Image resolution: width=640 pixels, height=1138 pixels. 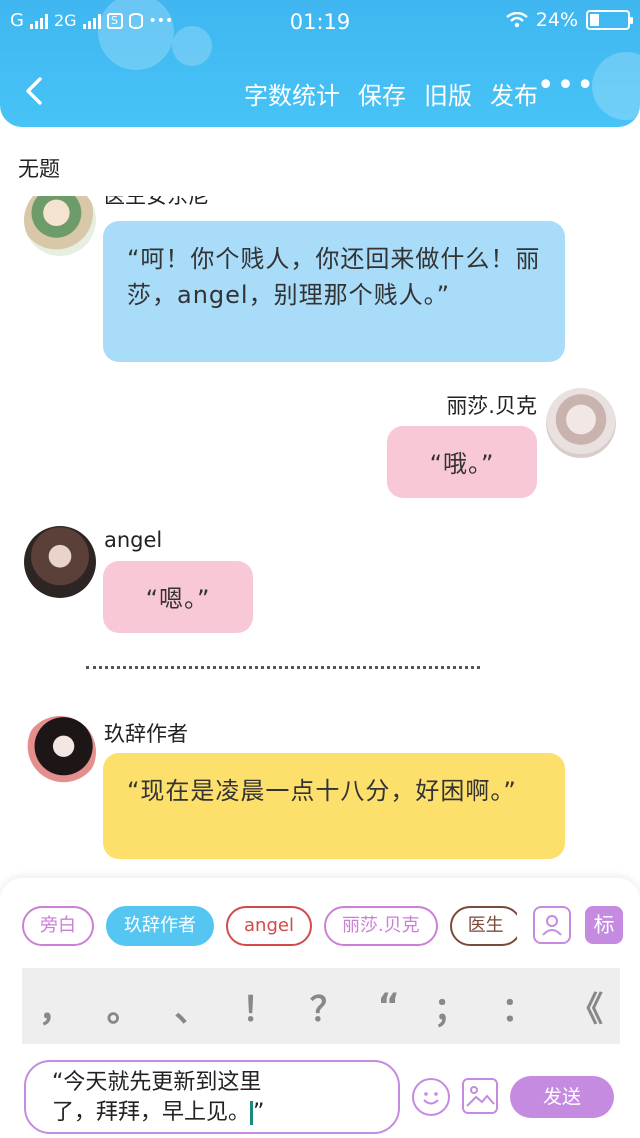 I want to click on image-button, so click(x=480, y=1096).